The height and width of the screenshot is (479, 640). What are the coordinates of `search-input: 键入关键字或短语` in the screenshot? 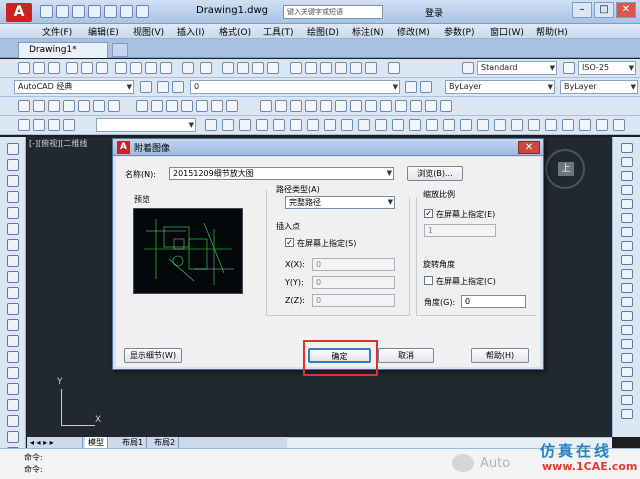 It's located at (333, 12).